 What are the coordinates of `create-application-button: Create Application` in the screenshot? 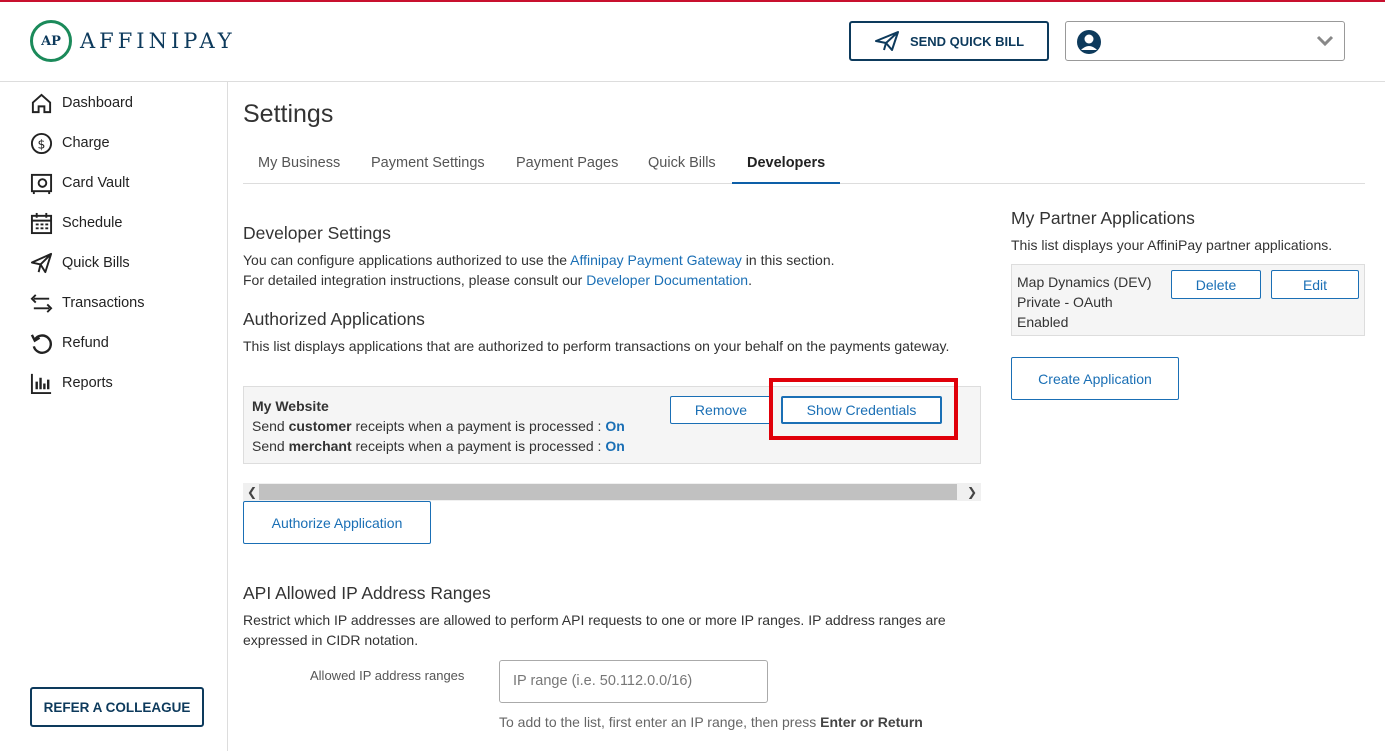 It's located at (1095, 378).